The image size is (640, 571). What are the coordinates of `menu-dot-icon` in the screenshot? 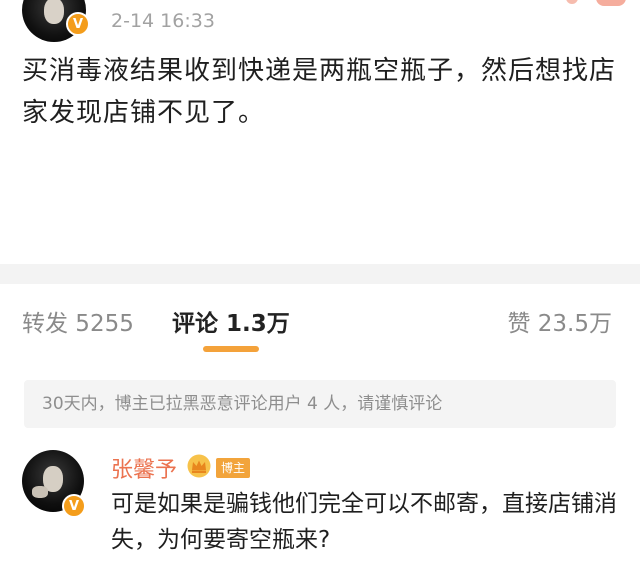 It's located at (572, 2).